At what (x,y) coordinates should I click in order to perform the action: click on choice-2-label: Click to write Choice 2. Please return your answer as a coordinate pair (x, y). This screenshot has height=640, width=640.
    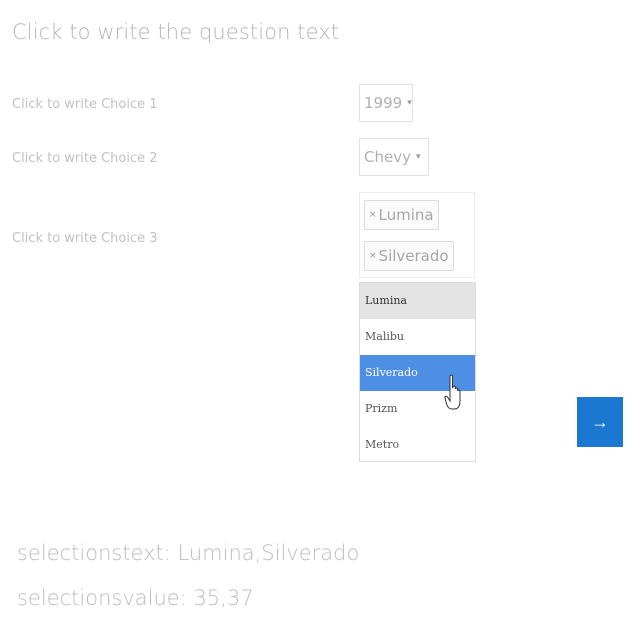
    Looking at the image, I should click on (85, 158).